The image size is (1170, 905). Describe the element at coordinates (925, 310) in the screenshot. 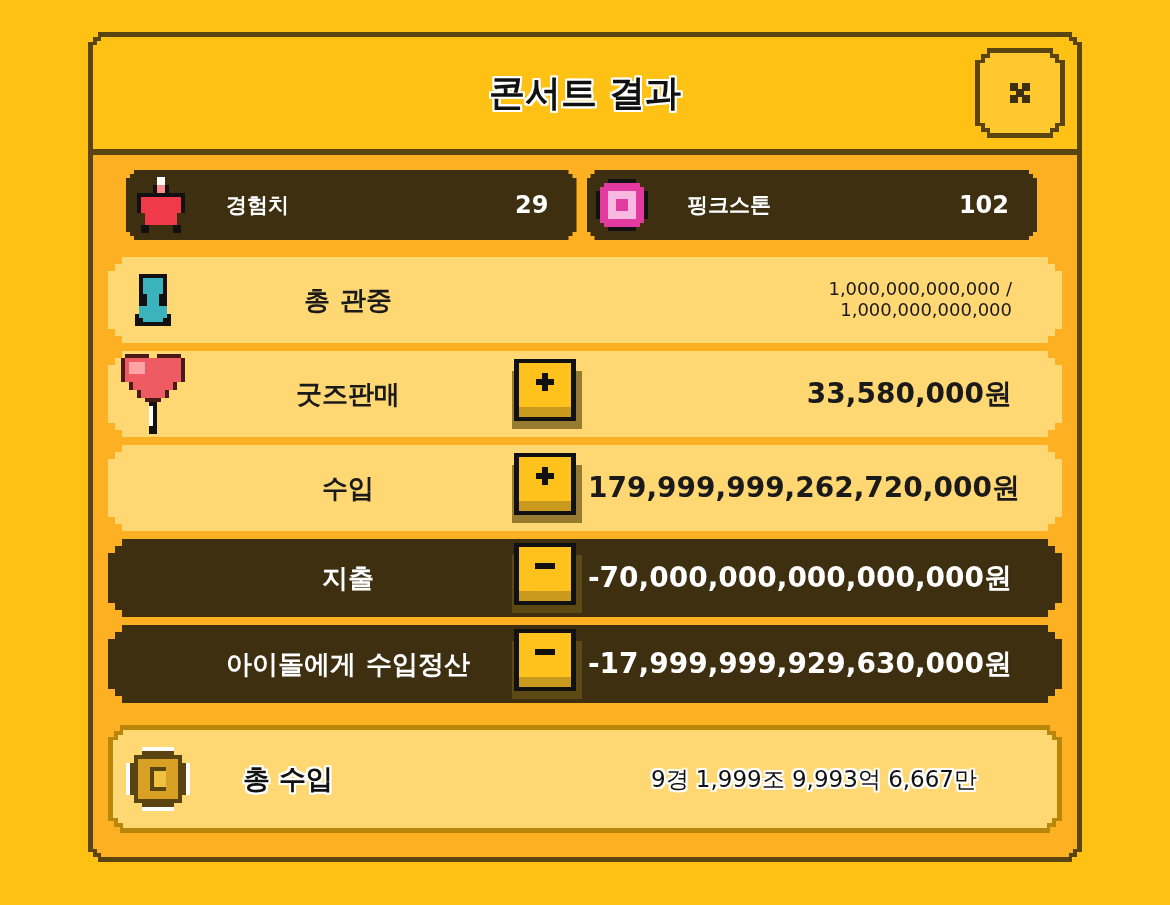

I see `row-value: 1,000,000,000,000` at that location.